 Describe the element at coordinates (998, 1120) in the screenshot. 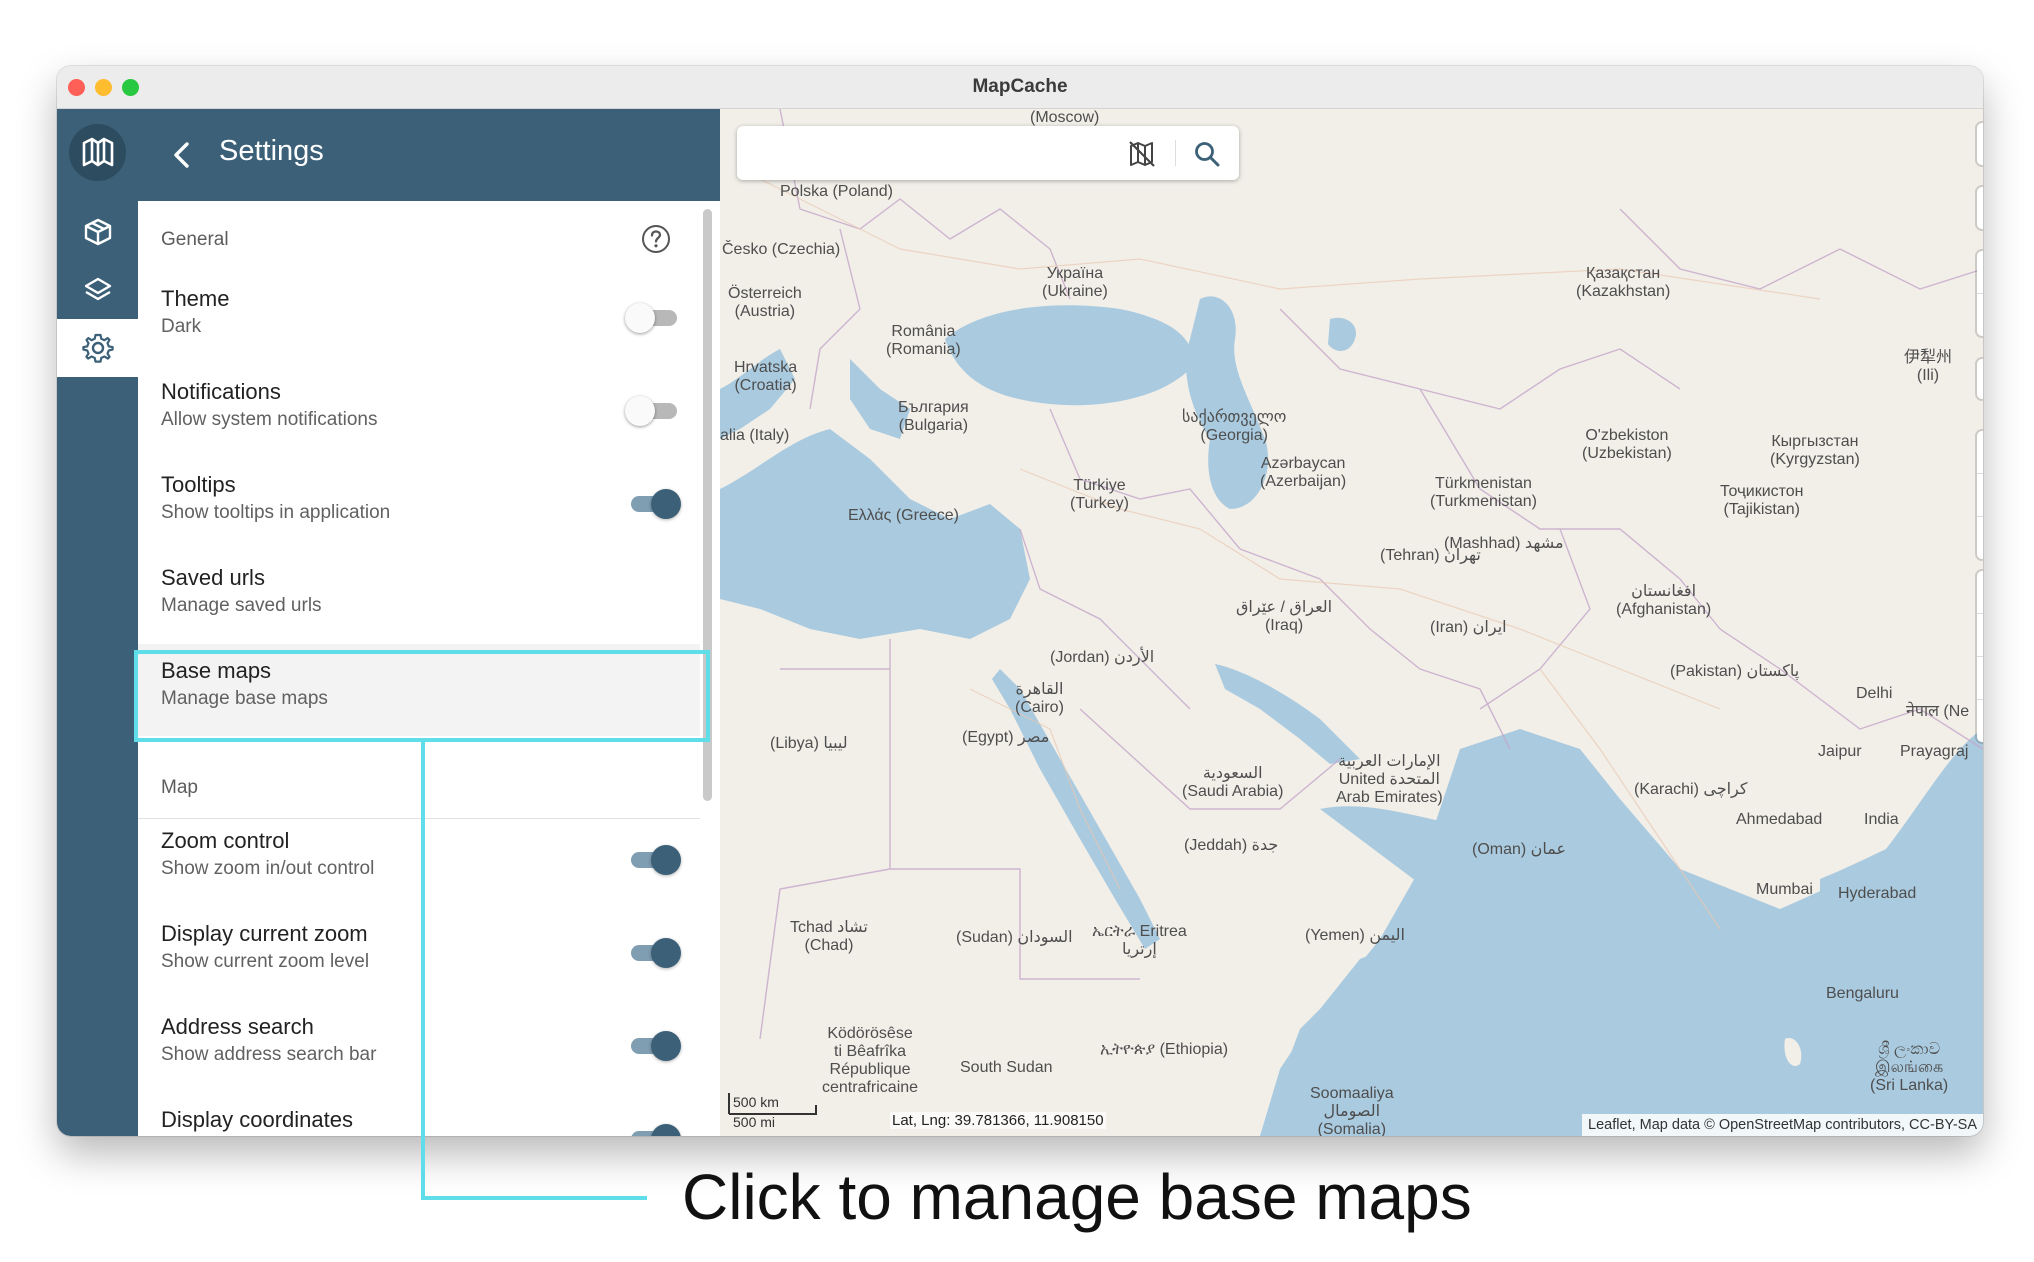

I see `coordinates-readout: Lat, Lng: 39.781366, 11.908150` at that location.